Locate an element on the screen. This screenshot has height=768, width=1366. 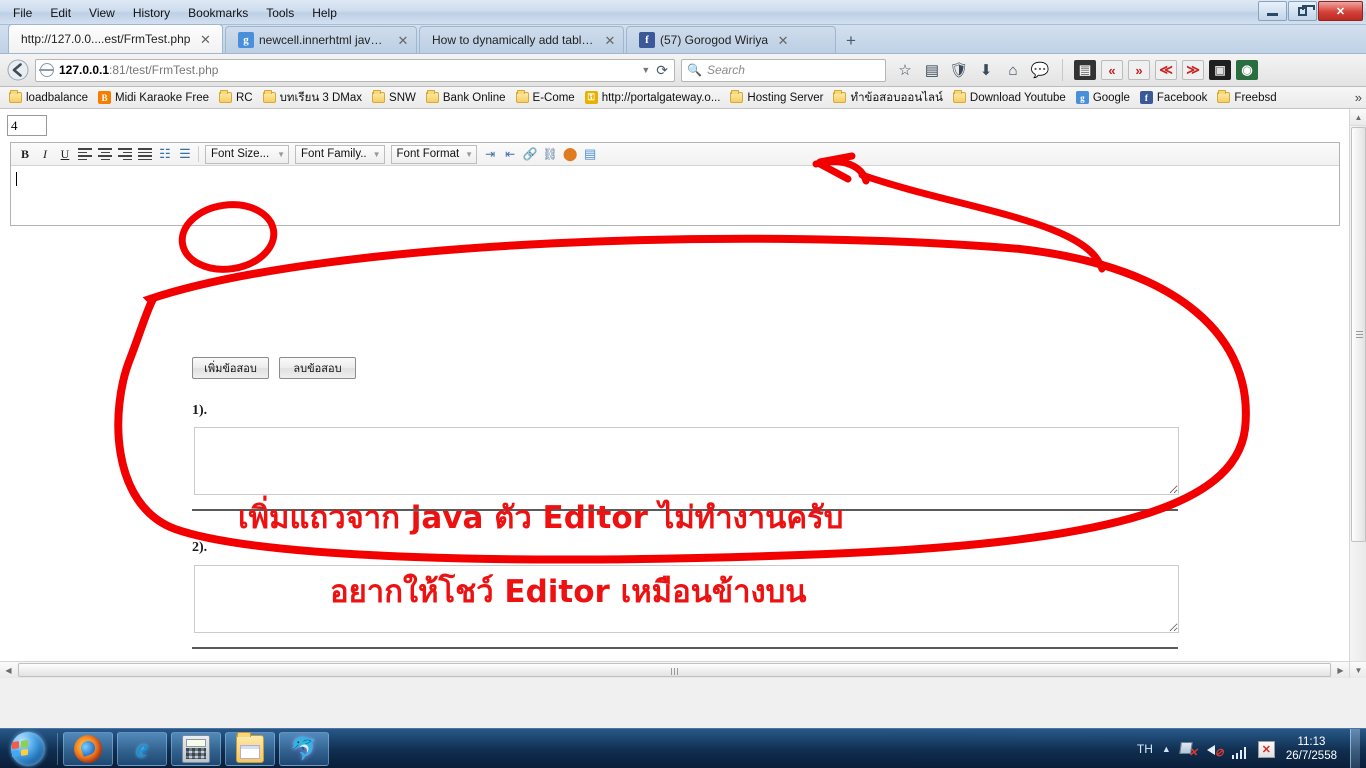
avatar-icon: ◉ is located at coordinates (1247, 70).